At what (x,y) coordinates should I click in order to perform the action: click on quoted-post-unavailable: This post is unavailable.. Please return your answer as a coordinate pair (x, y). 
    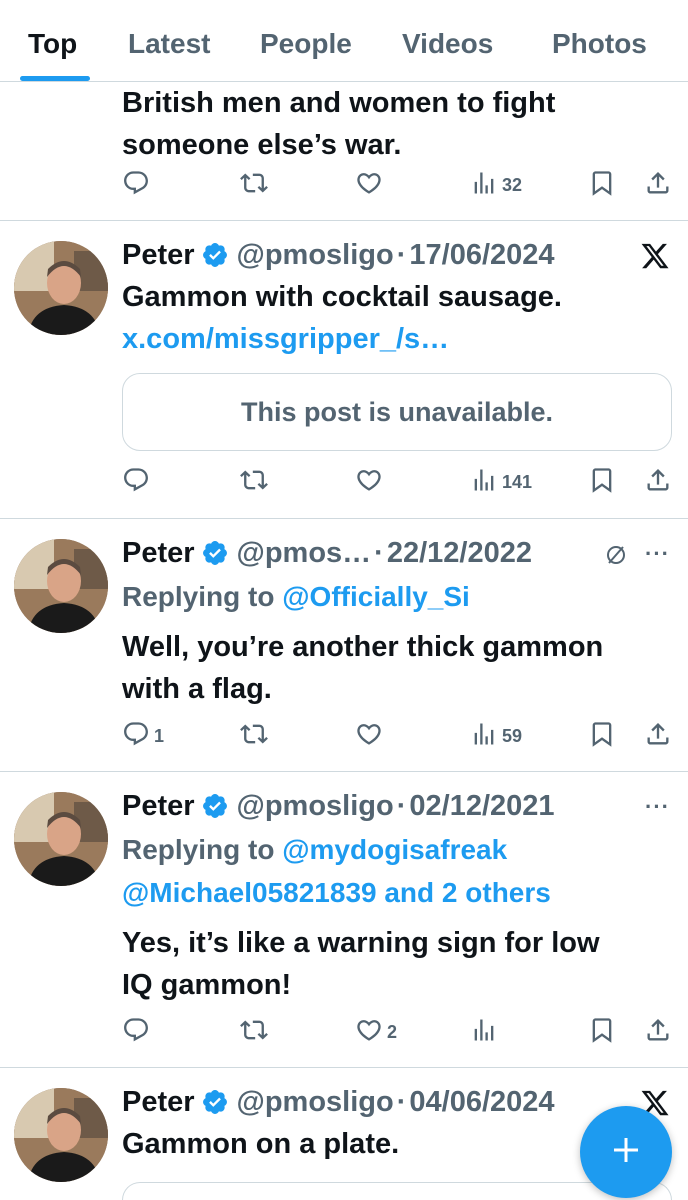
    Looking at the image, I should click on (397, 412).